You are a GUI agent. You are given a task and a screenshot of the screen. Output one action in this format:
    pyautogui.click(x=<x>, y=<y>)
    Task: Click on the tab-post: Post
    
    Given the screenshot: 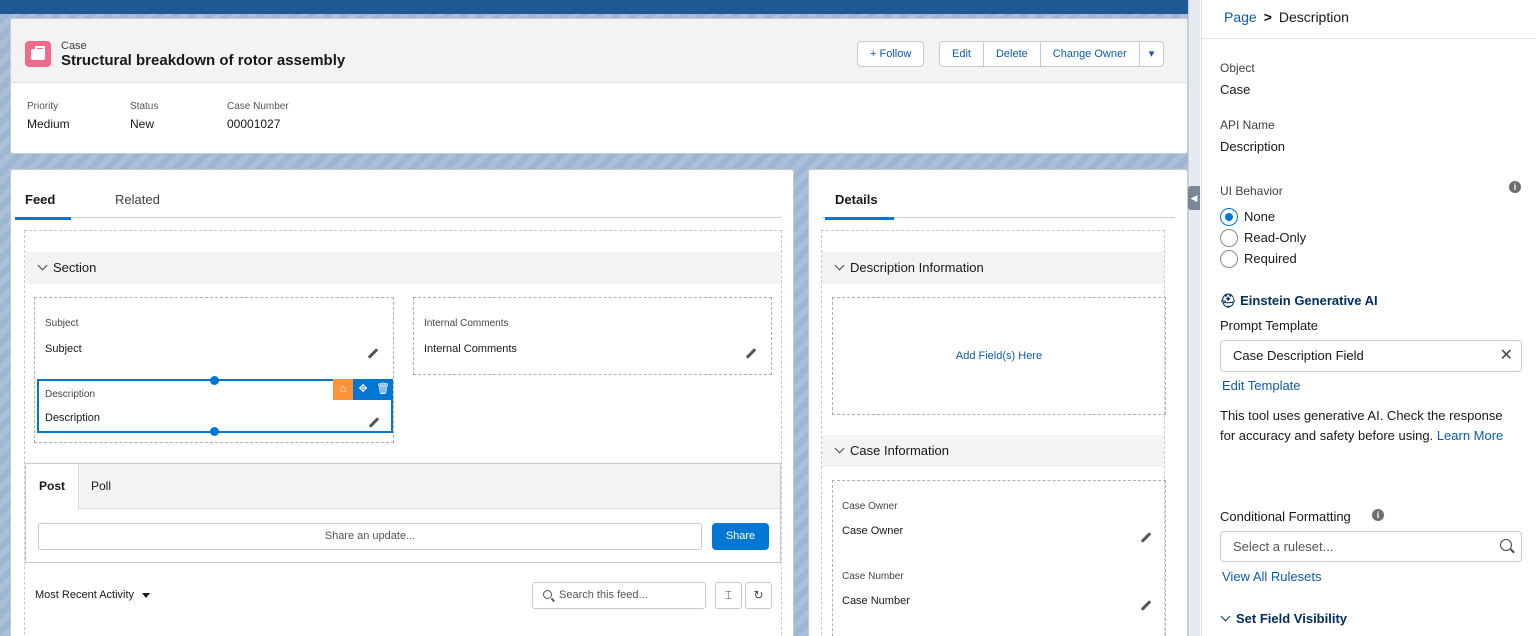 What is the action you would take?
    pyautogui.click(x=53, y=487)
    